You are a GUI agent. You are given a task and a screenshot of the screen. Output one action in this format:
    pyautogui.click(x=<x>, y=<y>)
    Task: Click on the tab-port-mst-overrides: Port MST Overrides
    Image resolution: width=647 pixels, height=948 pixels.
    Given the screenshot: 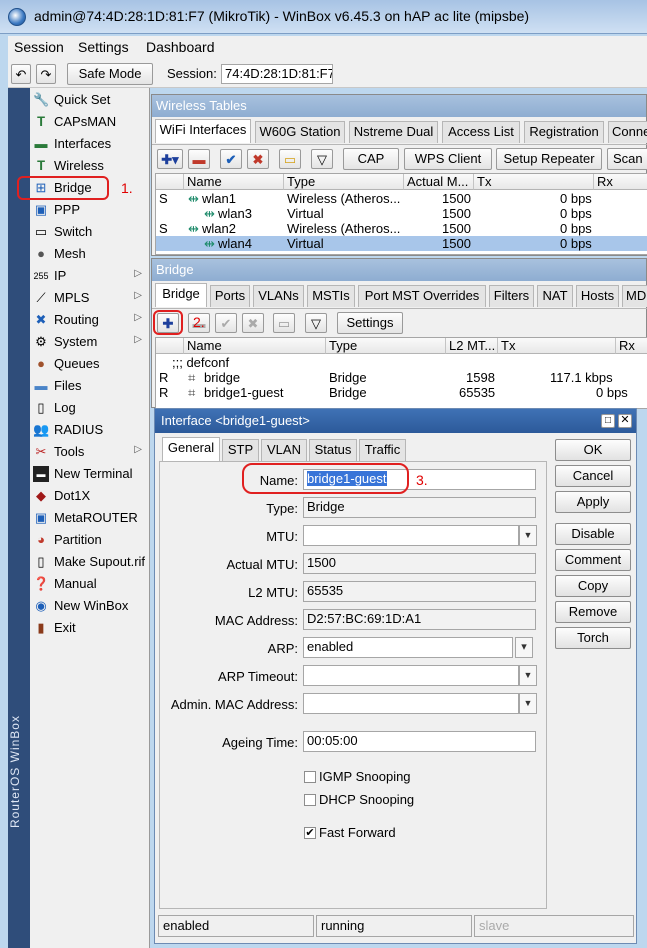 What is the action you would take?
    pyautogui.click(x=422, y=296)
    